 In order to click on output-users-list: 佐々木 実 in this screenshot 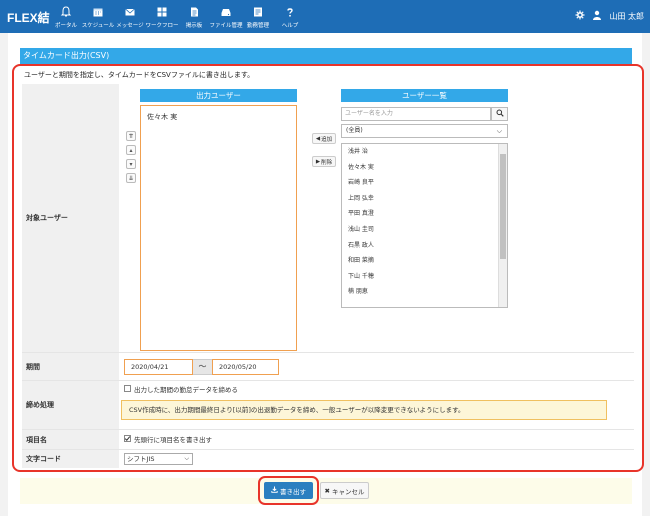, I will do `click(218, 228)`.